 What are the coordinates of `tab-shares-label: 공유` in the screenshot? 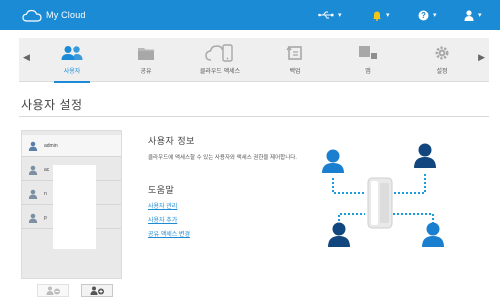 It's located at (146, 72).